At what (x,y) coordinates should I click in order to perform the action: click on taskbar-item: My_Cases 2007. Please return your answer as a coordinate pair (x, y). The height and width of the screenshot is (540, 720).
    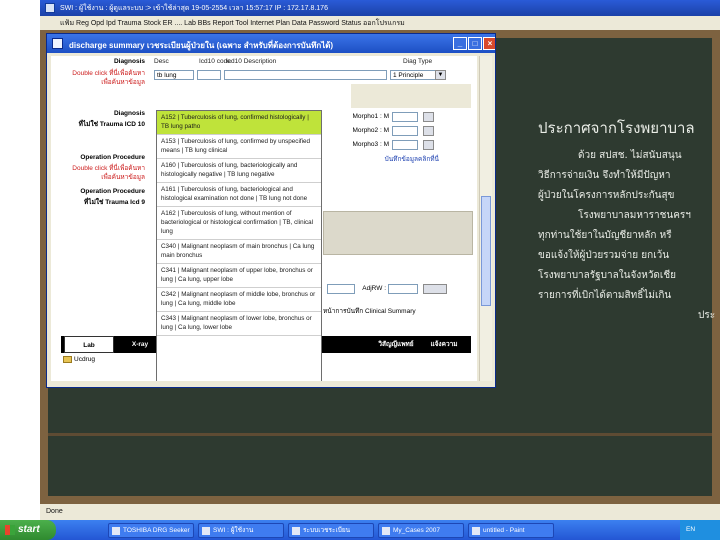
    Looking at the image, I should click on (421, 530).